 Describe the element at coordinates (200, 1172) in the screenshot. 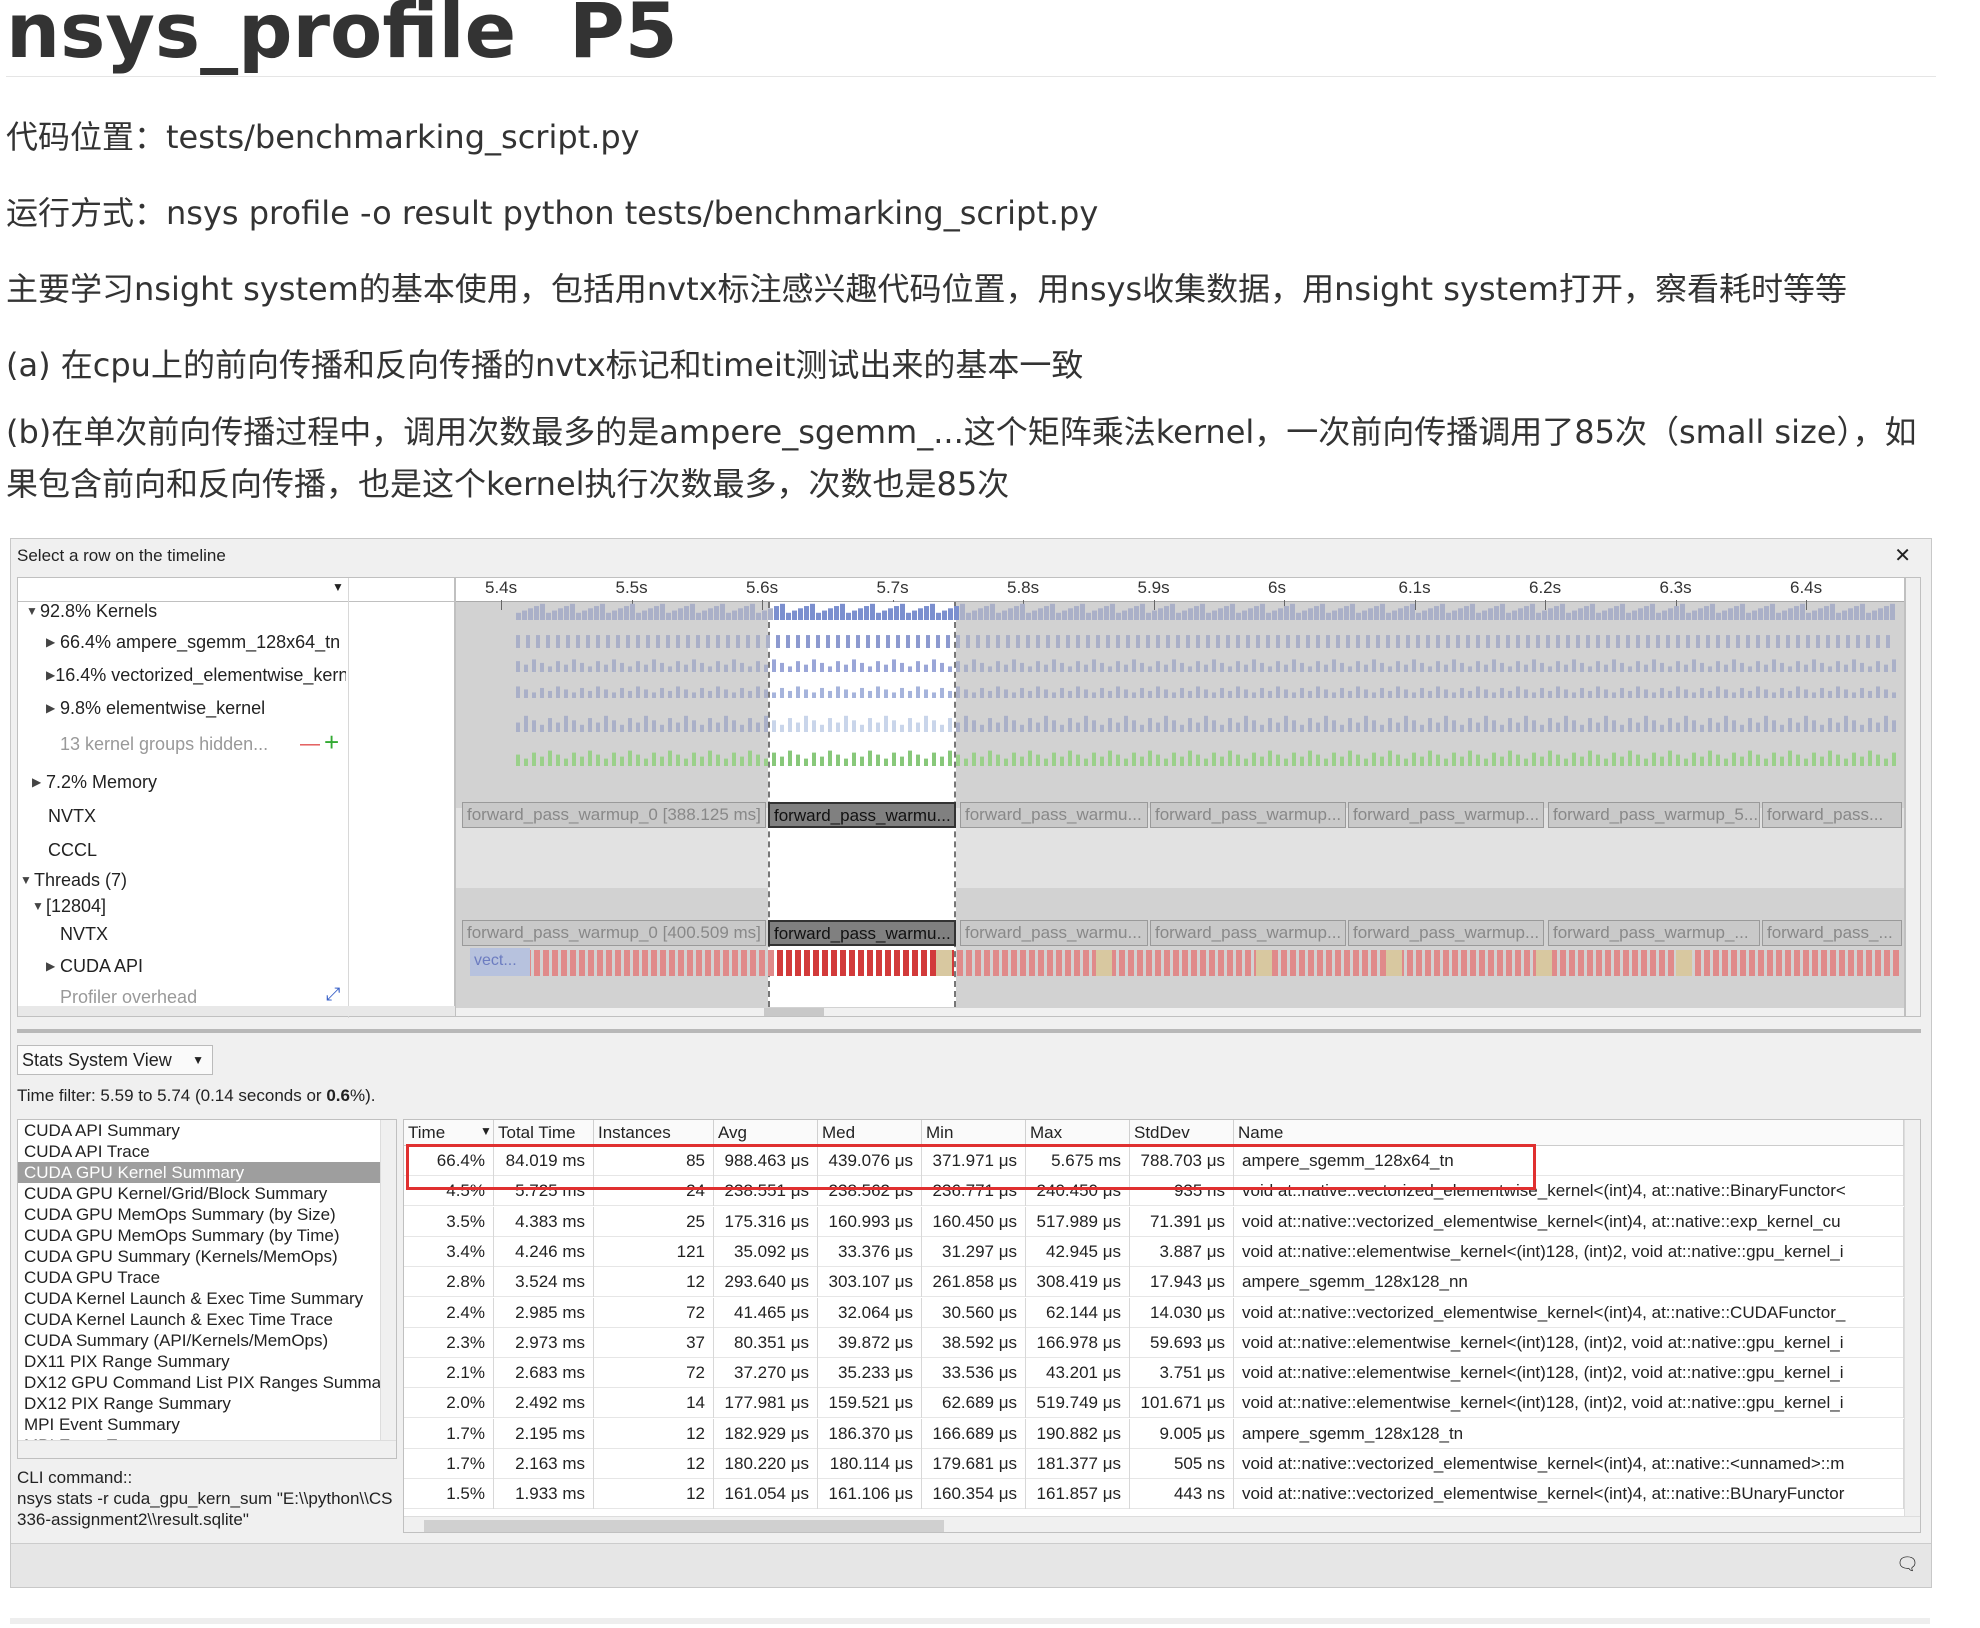

I see `report-item: CUDA GPU Kernel Summary` at that location.